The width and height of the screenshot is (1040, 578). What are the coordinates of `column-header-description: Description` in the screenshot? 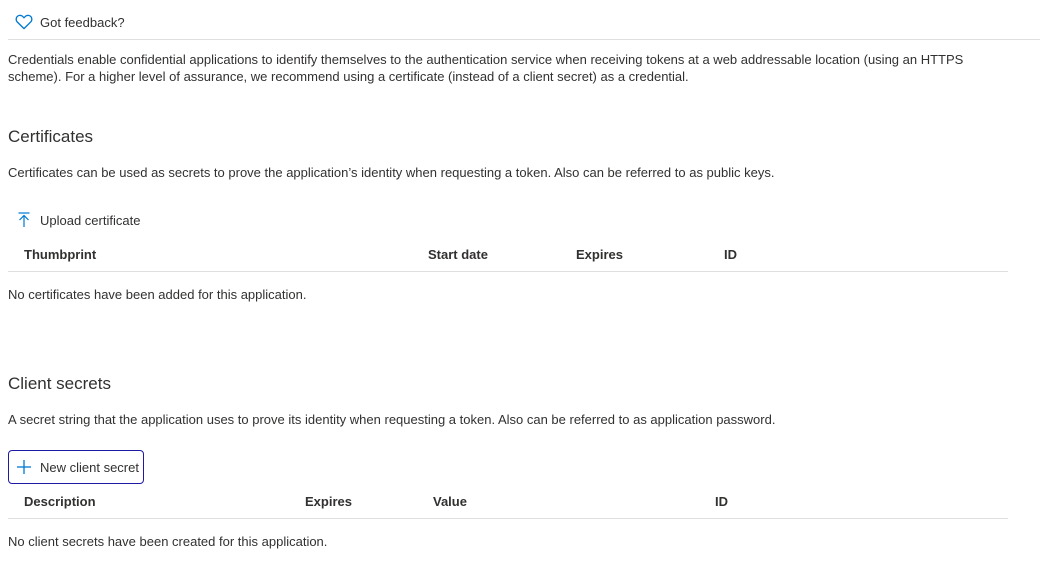 It's located at (60, 502).